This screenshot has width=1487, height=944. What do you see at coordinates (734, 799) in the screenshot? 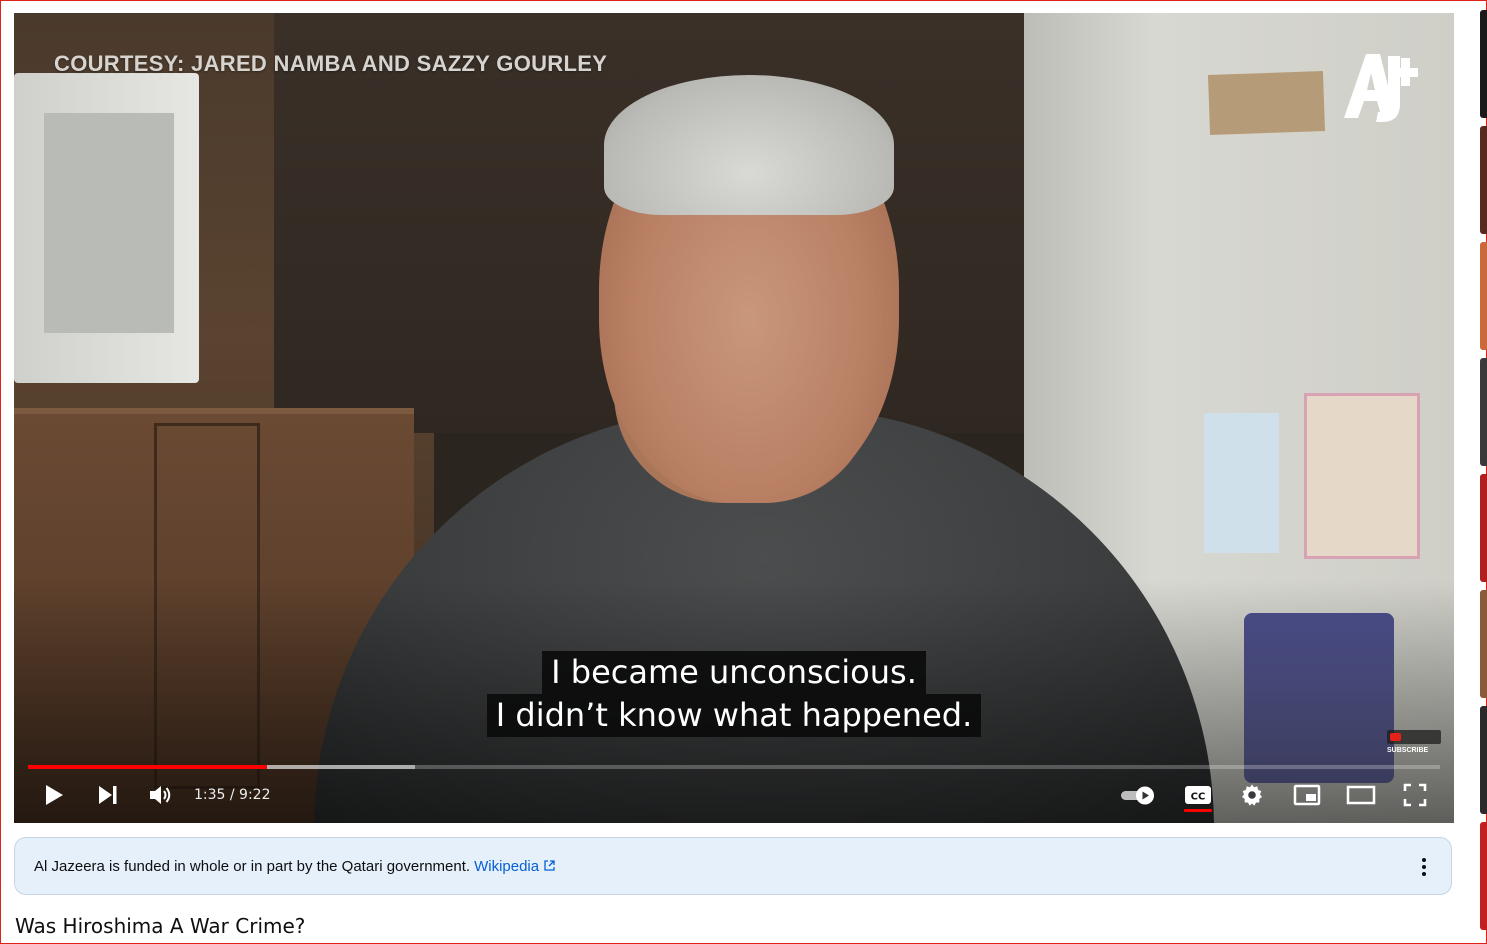
I see `player-controls: 1:35 / 9:22 CC` at bounding box center [734, 799].